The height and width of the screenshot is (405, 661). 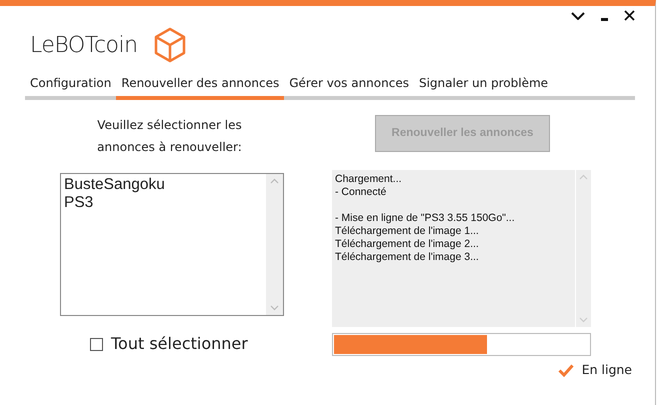 What do you see at coordinates (114, 185) in the screenshot?
I see `listing-item: BusteSangoku` at bounding box center [114, 185].